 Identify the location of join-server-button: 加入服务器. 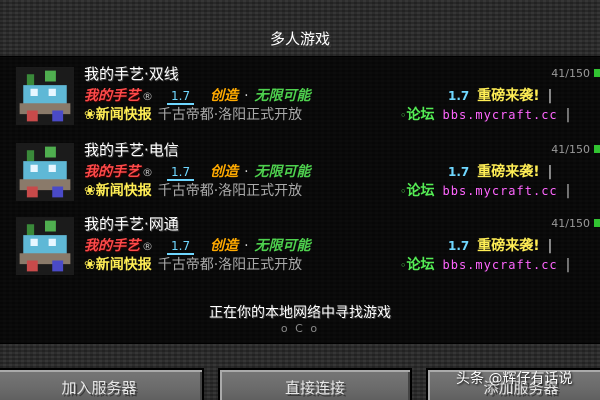
(102, 384).